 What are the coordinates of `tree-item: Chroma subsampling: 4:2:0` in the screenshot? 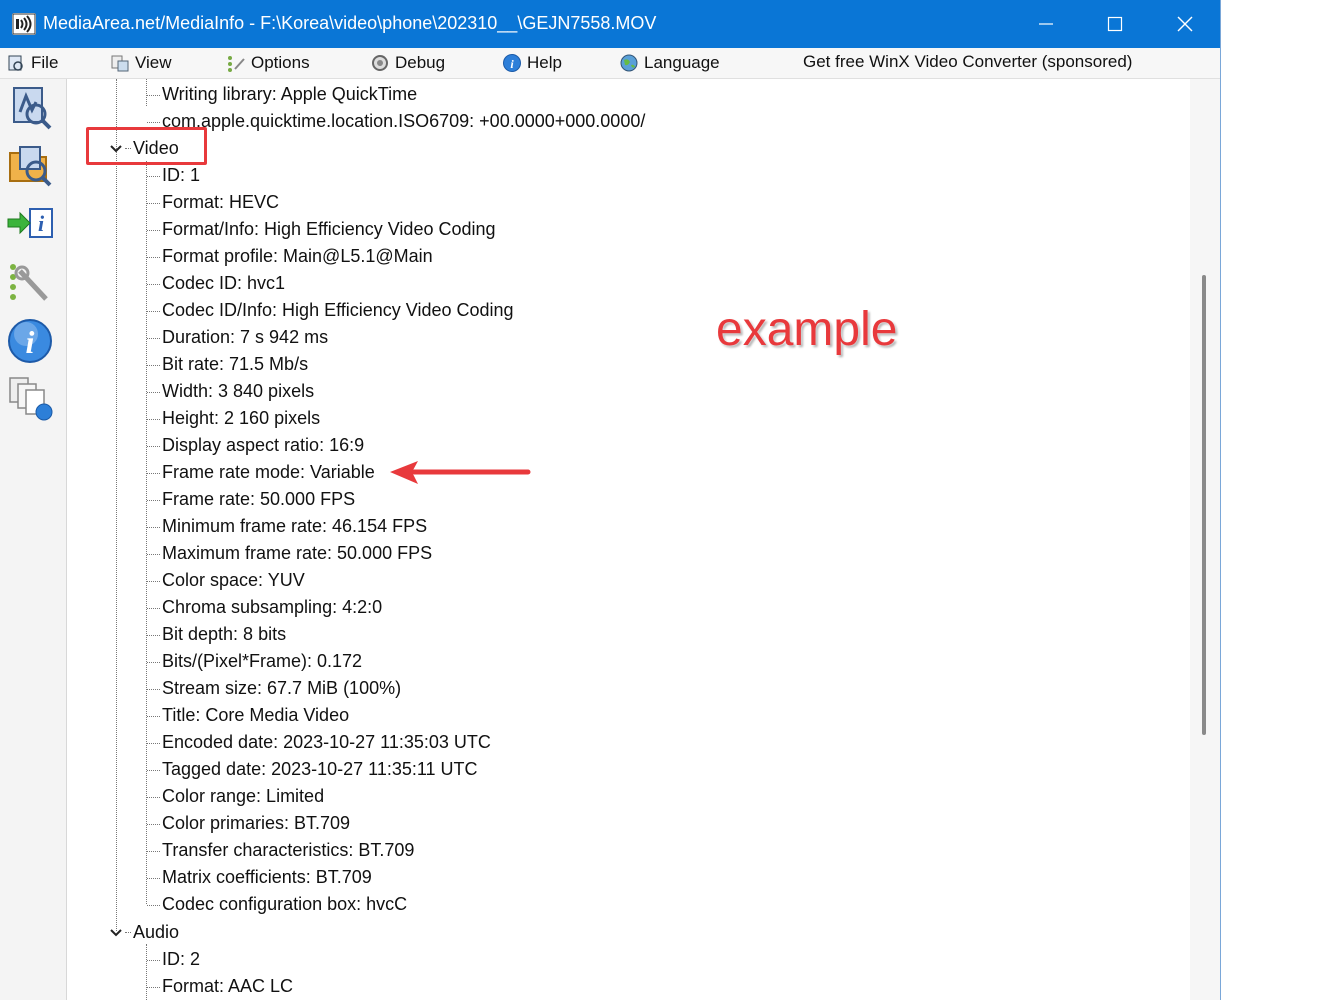 It's located at (272, 607).